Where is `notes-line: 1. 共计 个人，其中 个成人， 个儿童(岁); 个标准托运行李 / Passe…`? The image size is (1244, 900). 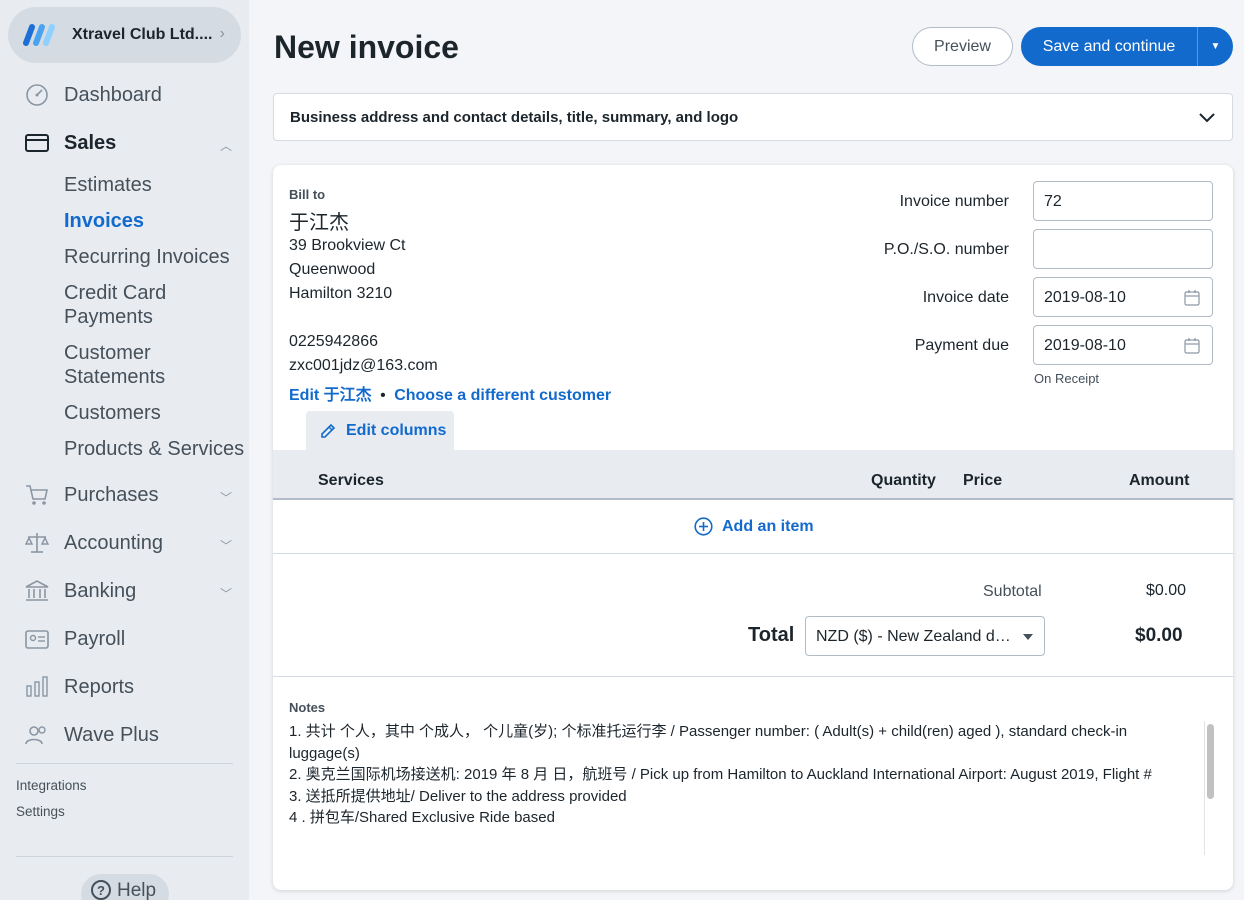
notes-line: 1. 共计 个人，其中 个成人， 个儿童(岁); 个标准托运行李 / Passe… is located at coordinates (708, 742).